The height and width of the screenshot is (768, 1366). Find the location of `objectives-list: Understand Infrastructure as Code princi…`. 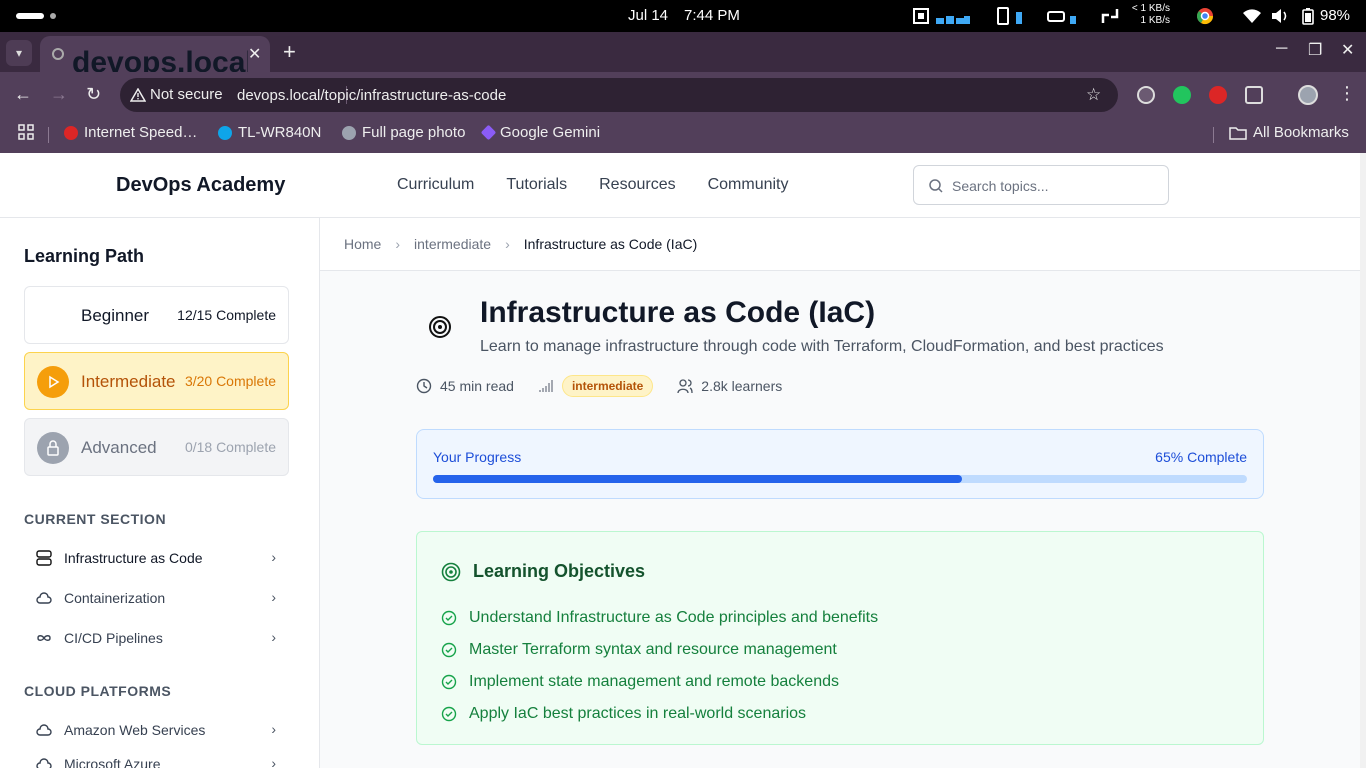

objectives-list: Understand Infrastructure as Code princi… is located at coordinates (659, 666).